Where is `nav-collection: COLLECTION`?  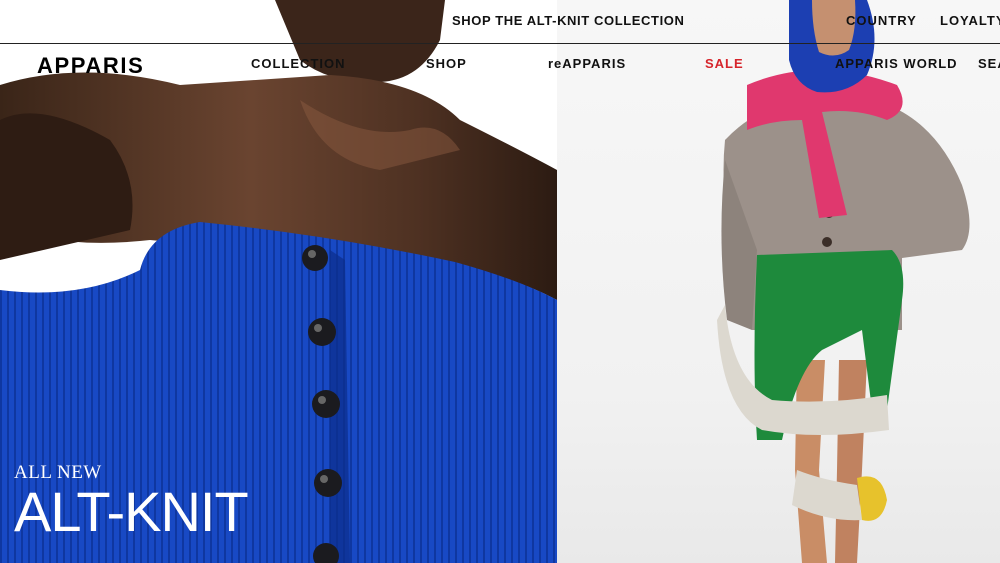
nav-collection: COLLECTION is located at coordinates (298, 63).